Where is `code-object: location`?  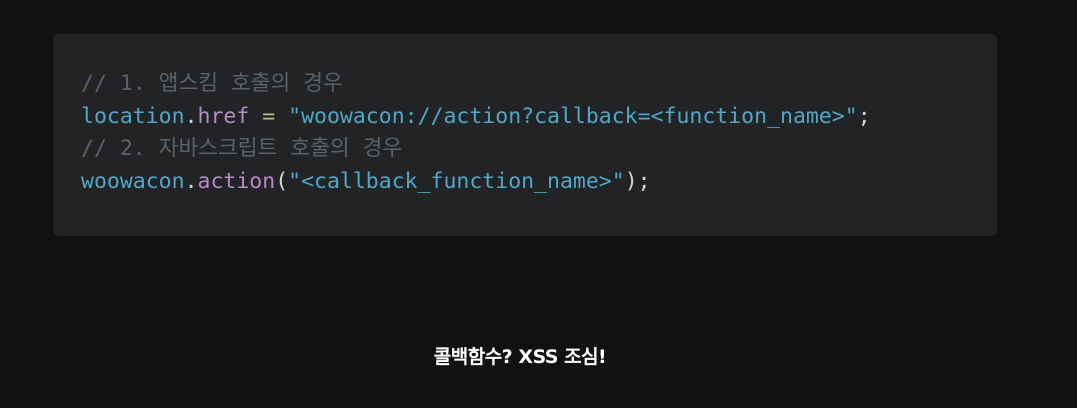 code-object: location is located at coordinates (133, 116).